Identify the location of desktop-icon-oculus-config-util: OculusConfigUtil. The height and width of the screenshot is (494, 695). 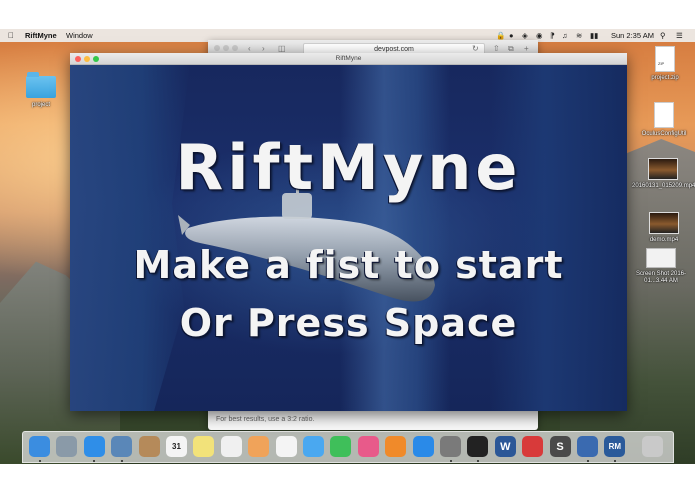
(664, 119).